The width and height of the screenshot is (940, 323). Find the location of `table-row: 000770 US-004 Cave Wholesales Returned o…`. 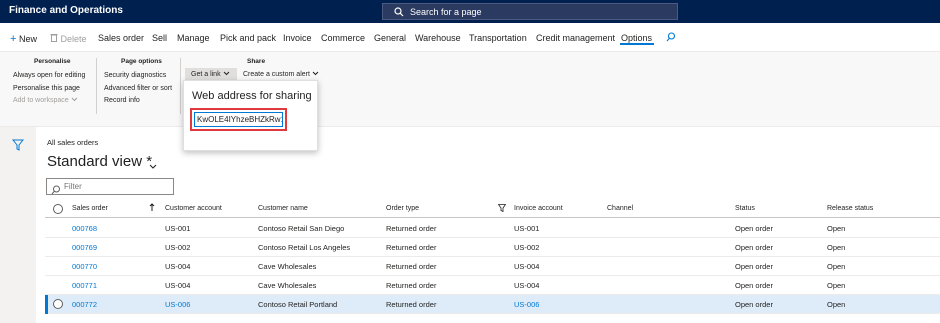

table-row: 000770 US-004 Cave Wholesales Returned o… is located at coordinates (492, 266).